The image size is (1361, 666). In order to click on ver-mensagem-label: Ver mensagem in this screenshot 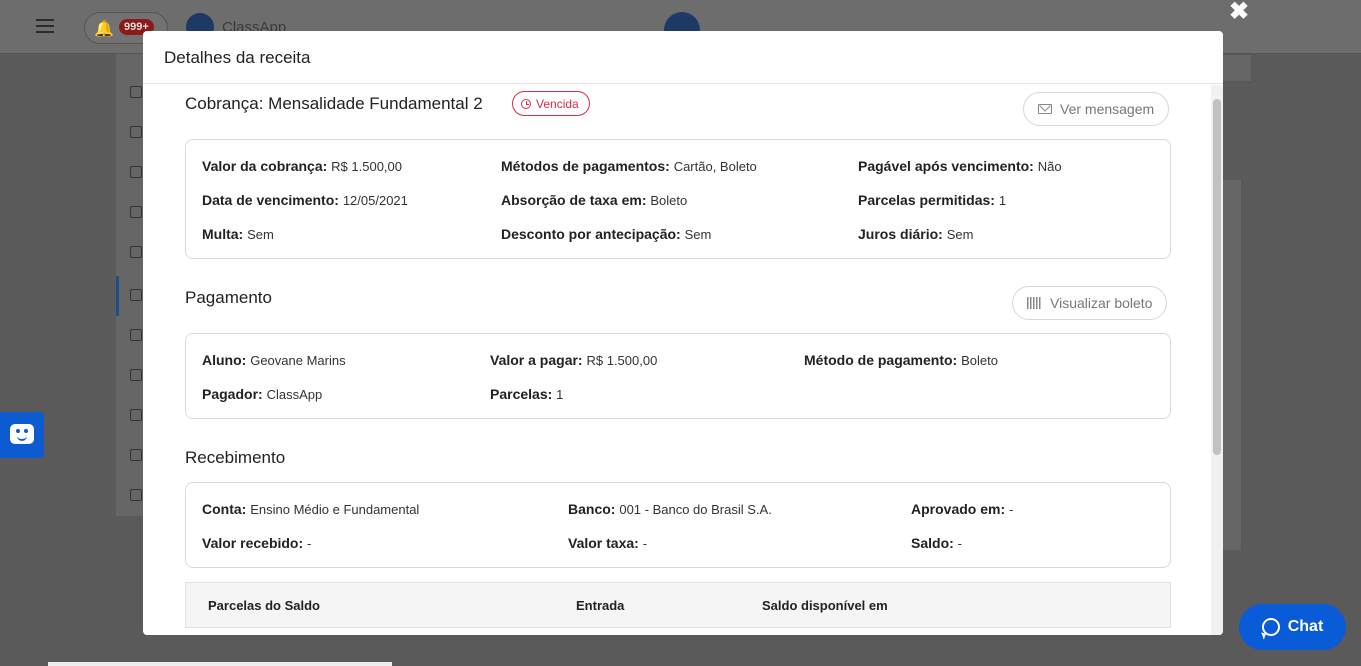, I will do `click(1107, 109)`.